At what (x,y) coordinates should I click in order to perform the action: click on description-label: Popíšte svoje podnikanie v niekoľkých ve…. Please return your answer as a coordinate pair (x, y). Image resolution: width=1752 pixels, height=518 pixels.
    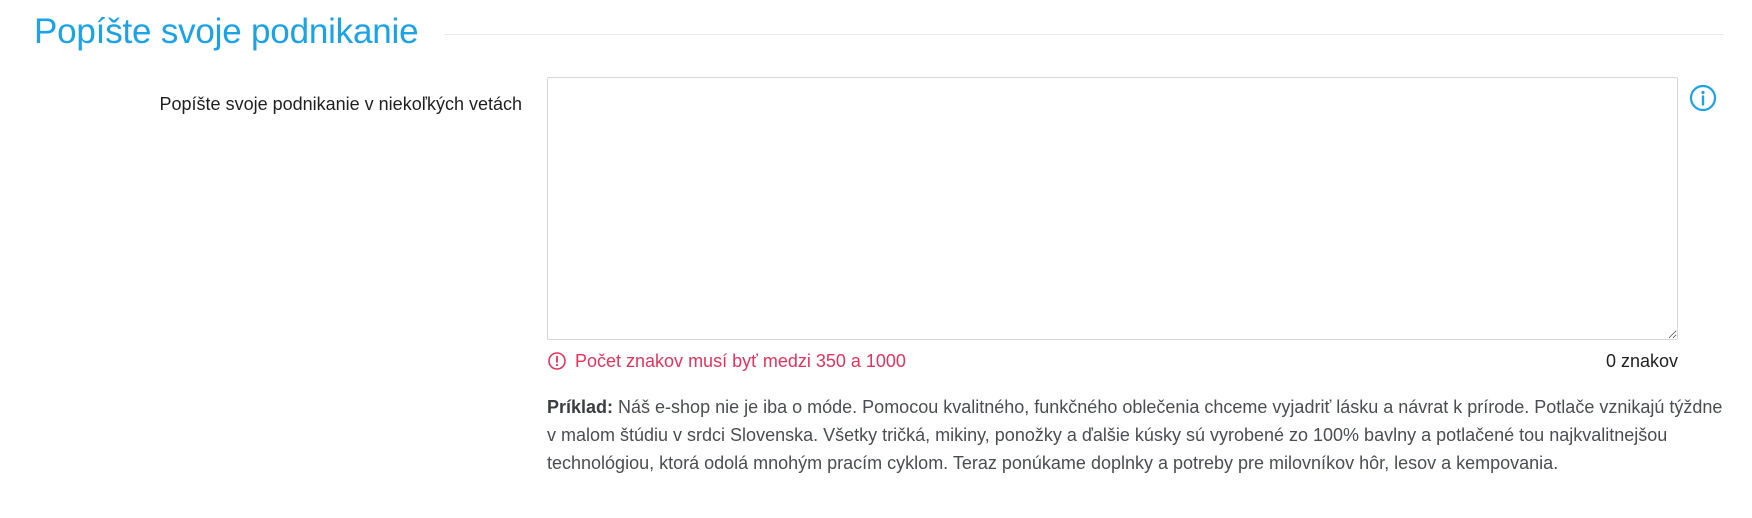
    Looking at the image, I should click on (340, 104).